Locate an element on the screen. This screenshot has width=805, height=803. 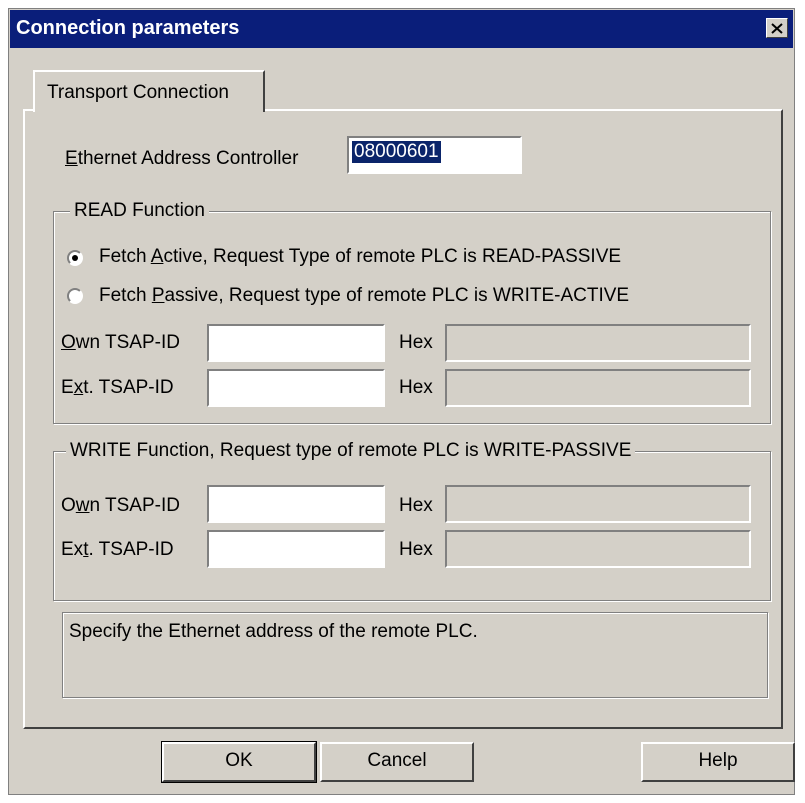
tab-label: Transport Connection is located at coordinates (138, 92).